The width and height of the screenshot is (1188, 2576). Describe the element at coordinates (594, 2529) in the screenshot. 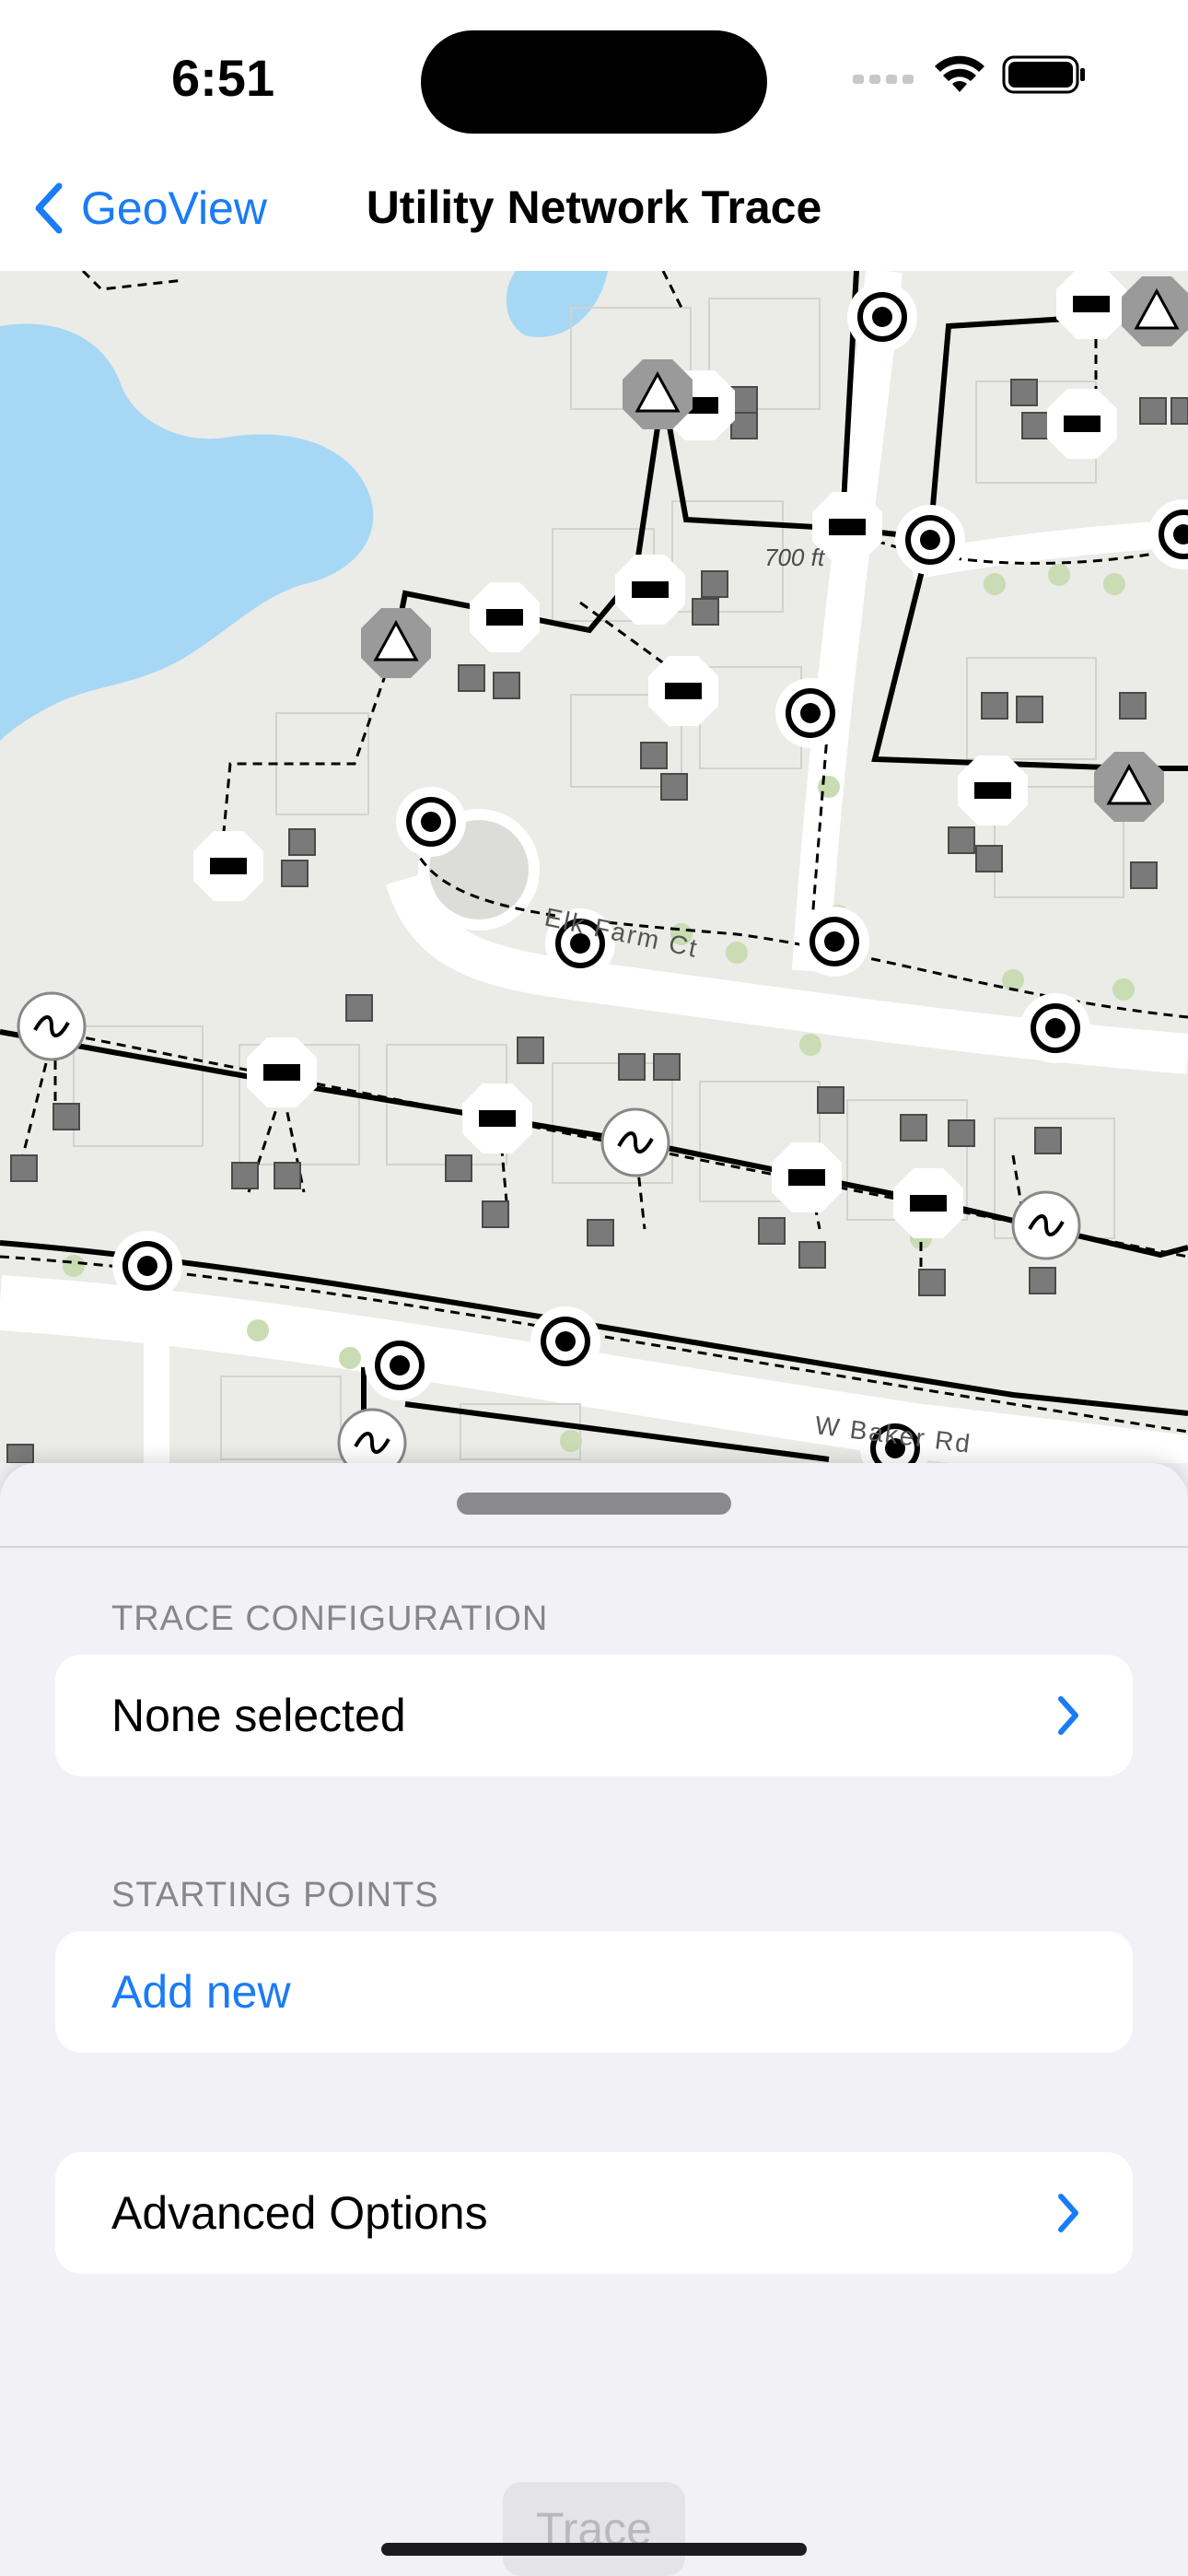

I see `trace-button: Trace` at that location.